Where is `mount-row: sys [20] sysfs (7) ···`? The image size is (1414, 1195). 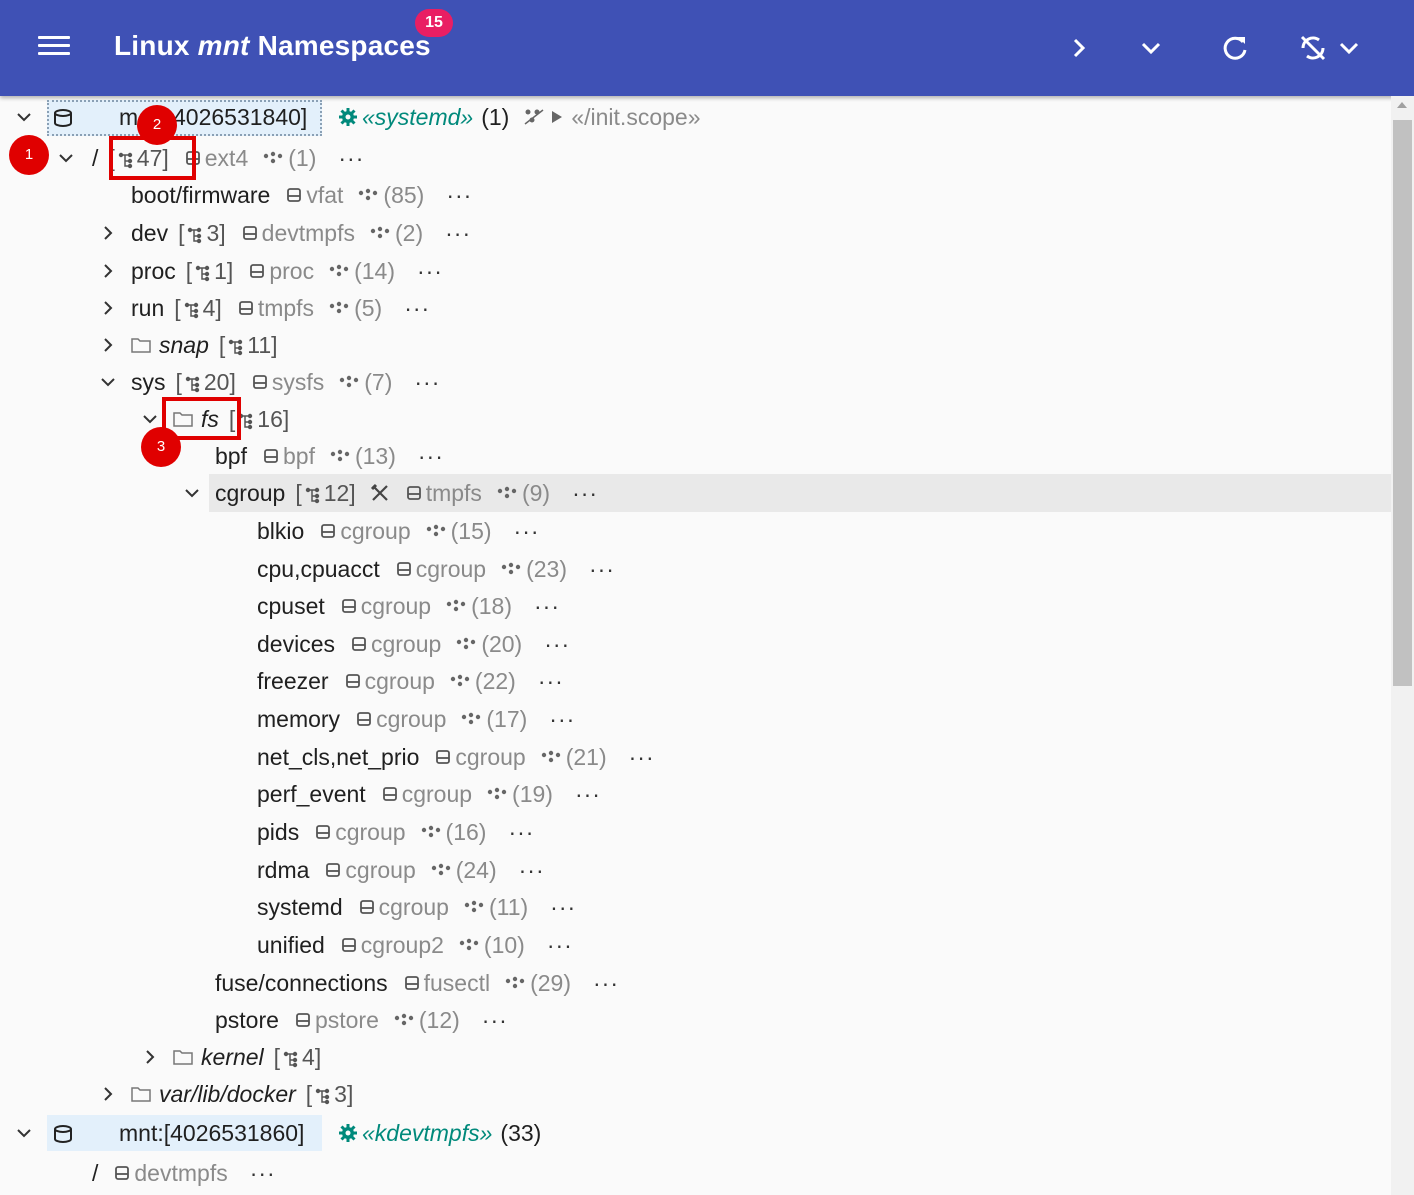
mount-row: sys [20] sysfs (7) ··· is located at coordinates (695, 382).